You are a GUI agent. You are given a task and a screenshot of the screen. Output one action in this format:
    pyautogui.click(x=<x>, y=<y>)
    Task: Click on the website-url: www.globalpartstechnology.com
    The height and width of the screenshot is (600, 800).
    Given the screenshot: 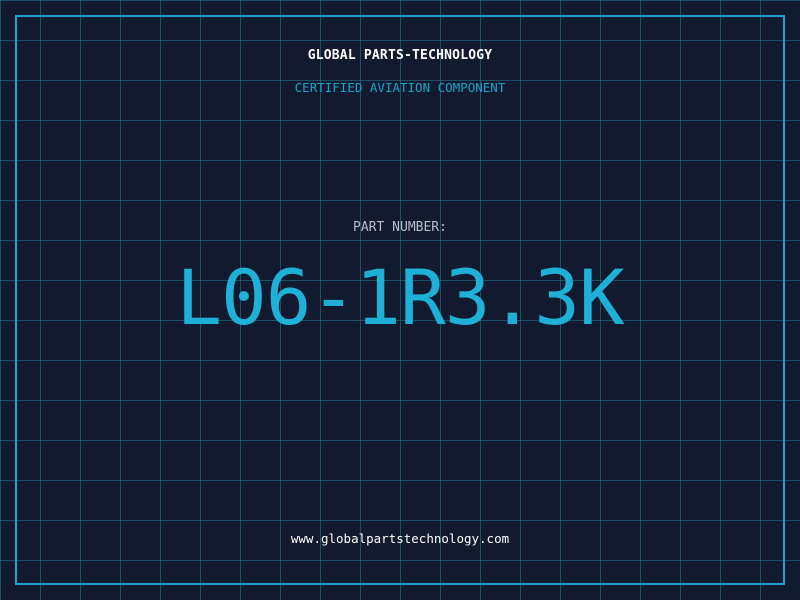 What is the action you would take?
    pyautogui.click(x=400, y=538)
    